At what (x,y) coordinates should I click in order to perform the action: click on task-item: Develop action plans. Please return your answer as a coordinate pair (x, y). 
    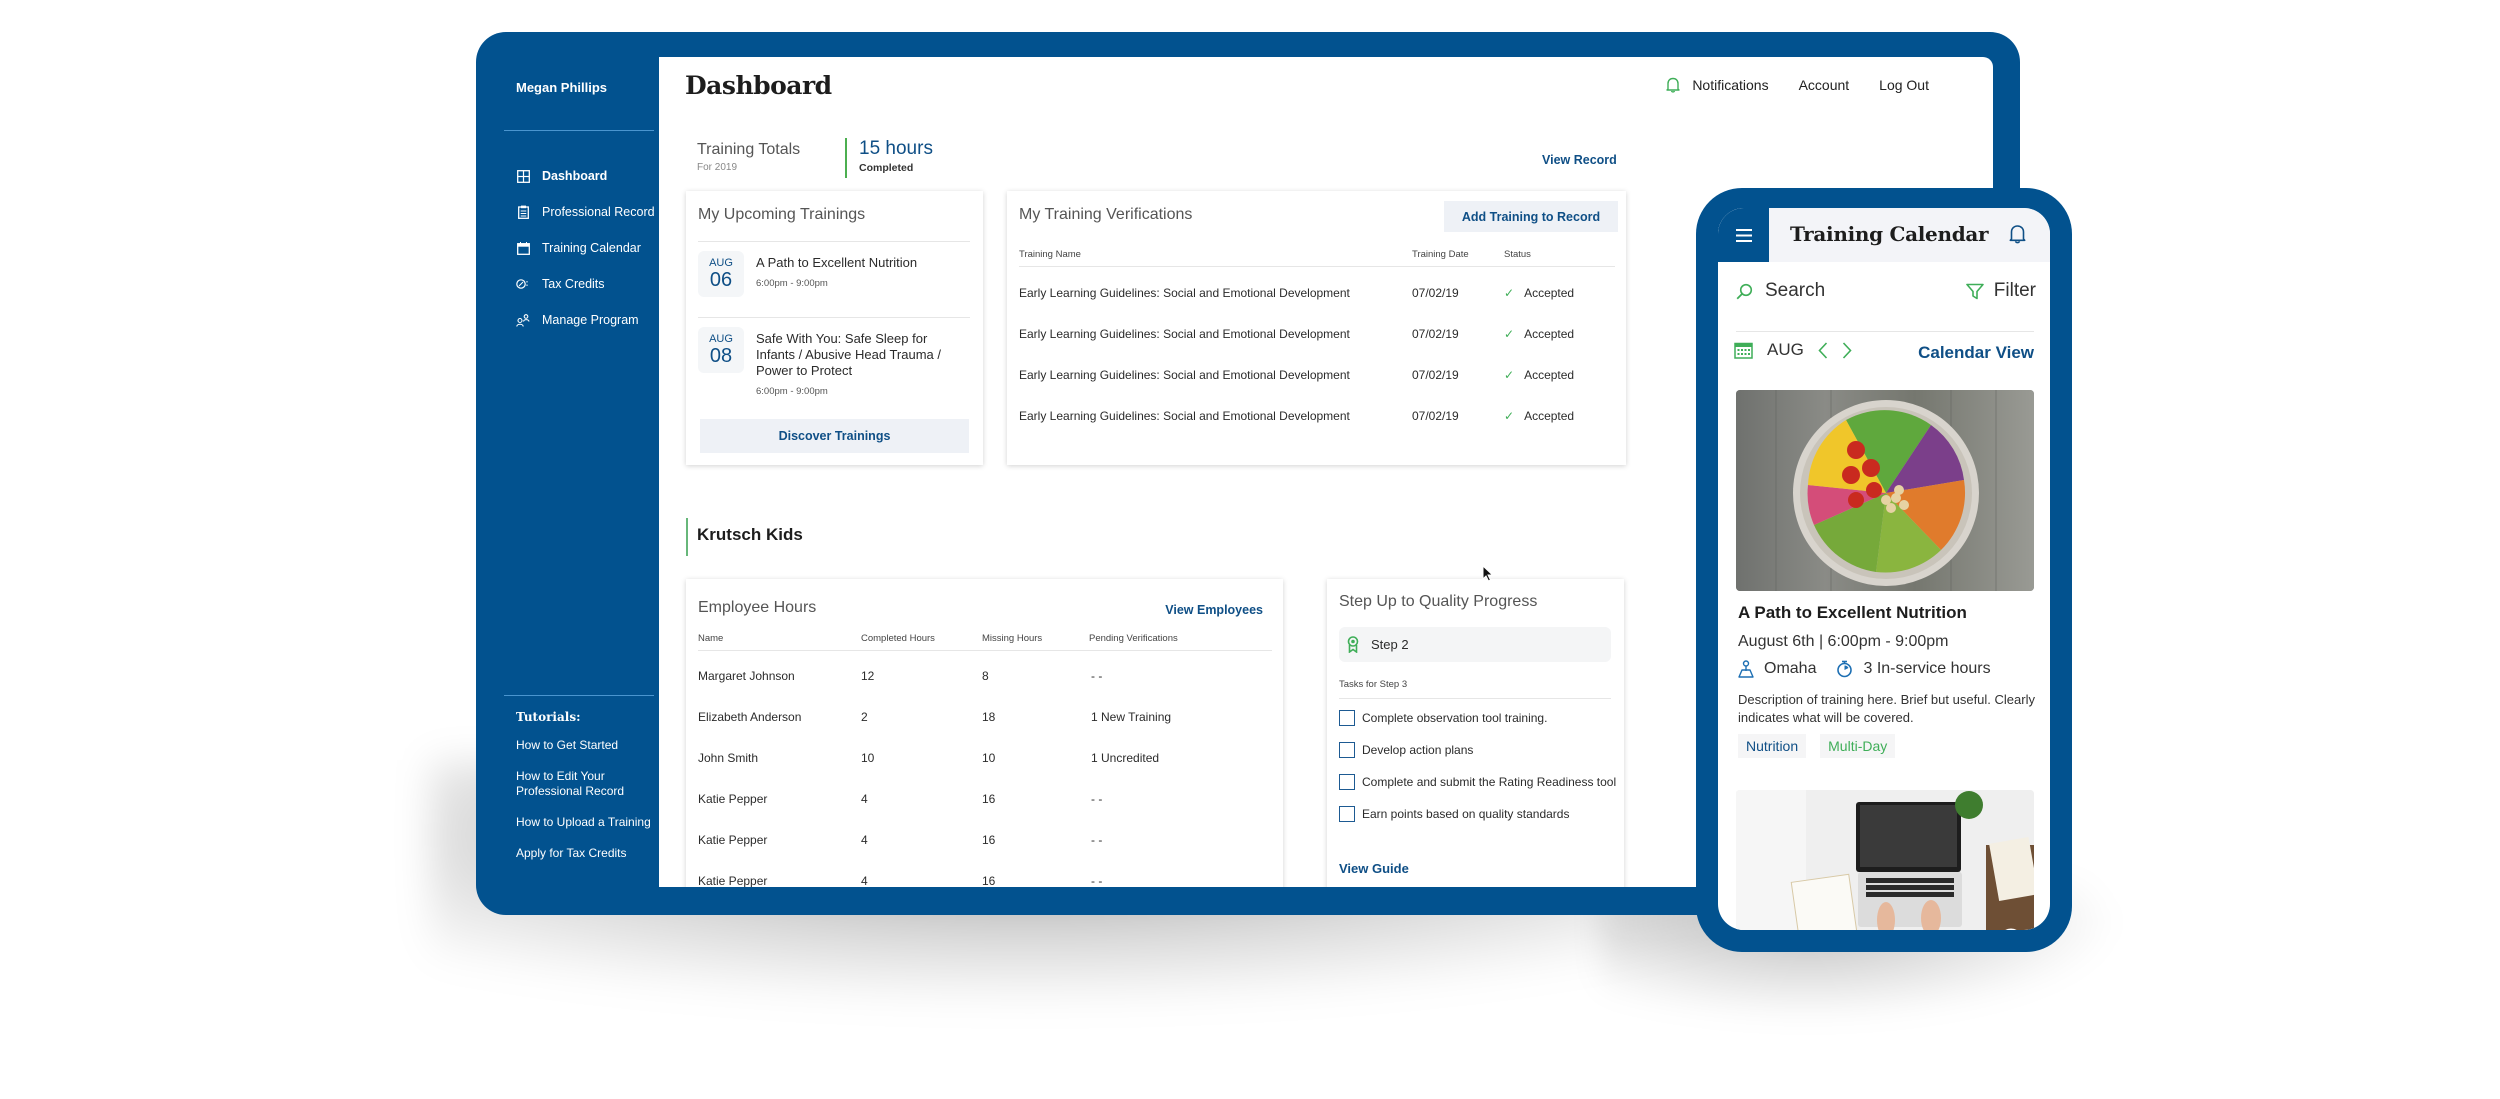
    Looking at the image, I should click on (1406, 750).